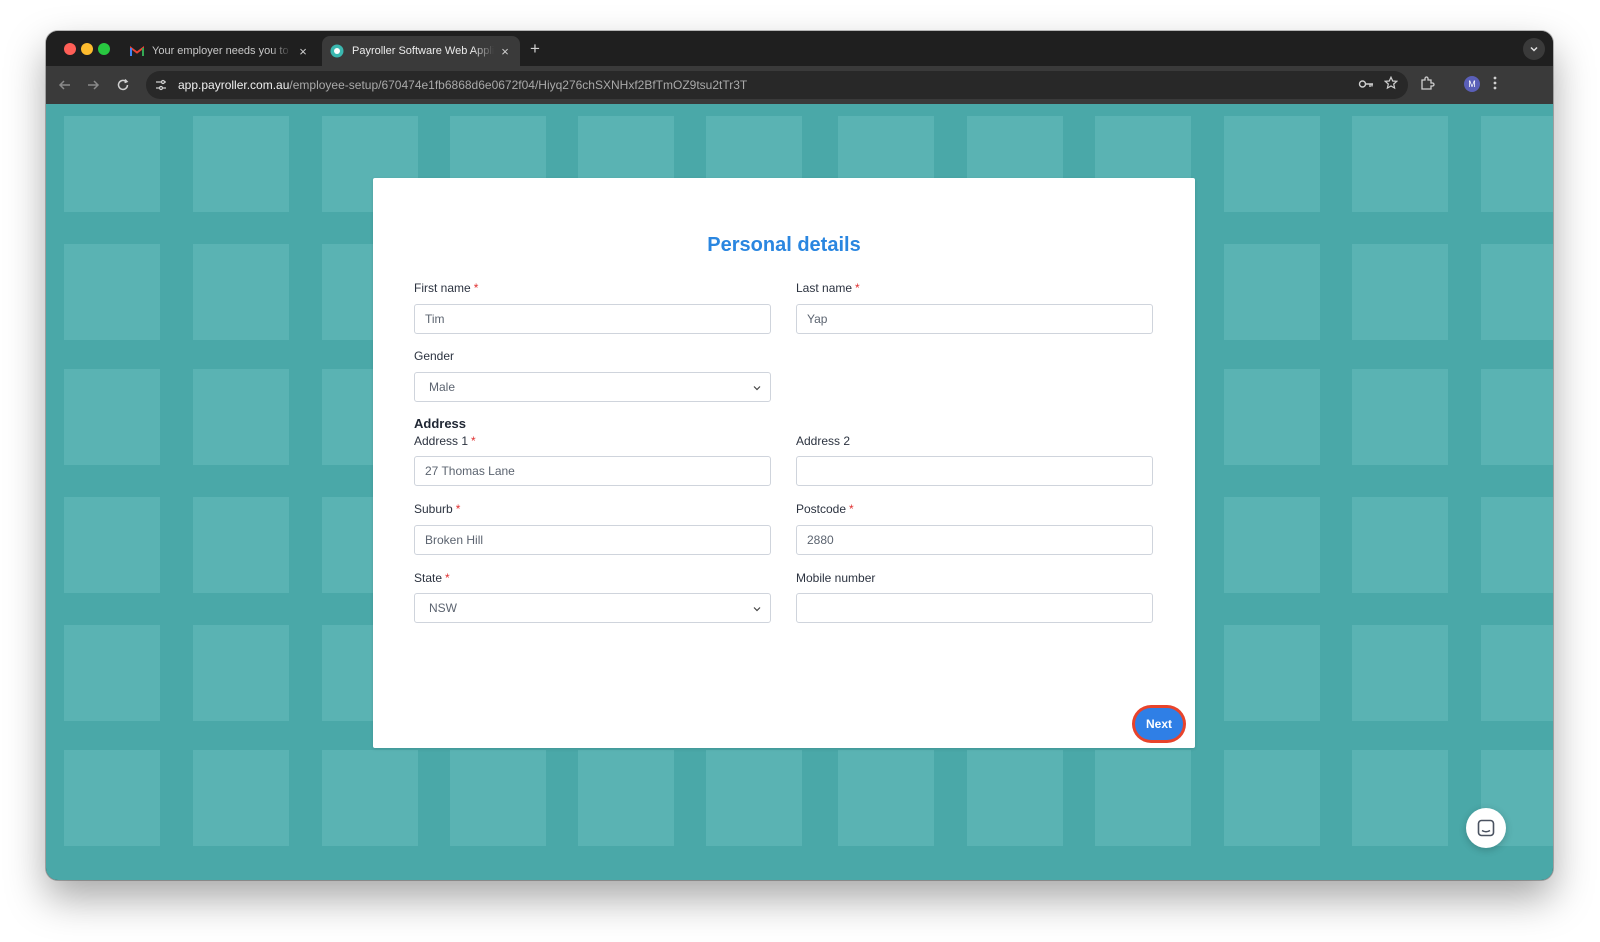  Describe the element at coordinates (443, 608) in the screenshot. I see `state-select-value: NSW` at that location.